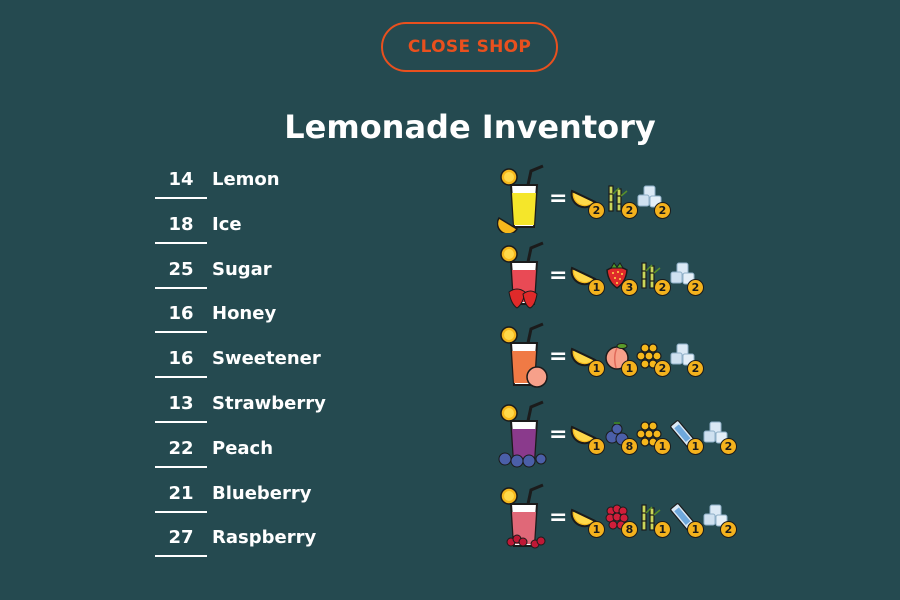  Describe the element at coordinates (522, 199) in the screenshot. I see `lemonade-glass-icon` at that location.